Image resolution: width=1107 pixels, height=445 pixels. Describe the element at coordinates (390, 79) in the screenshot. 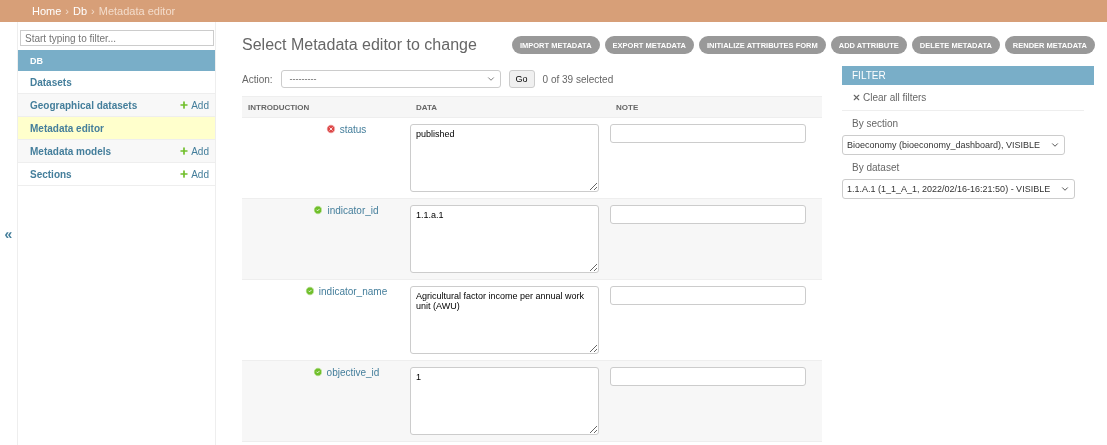

I see `action-select: ---------` at that location.